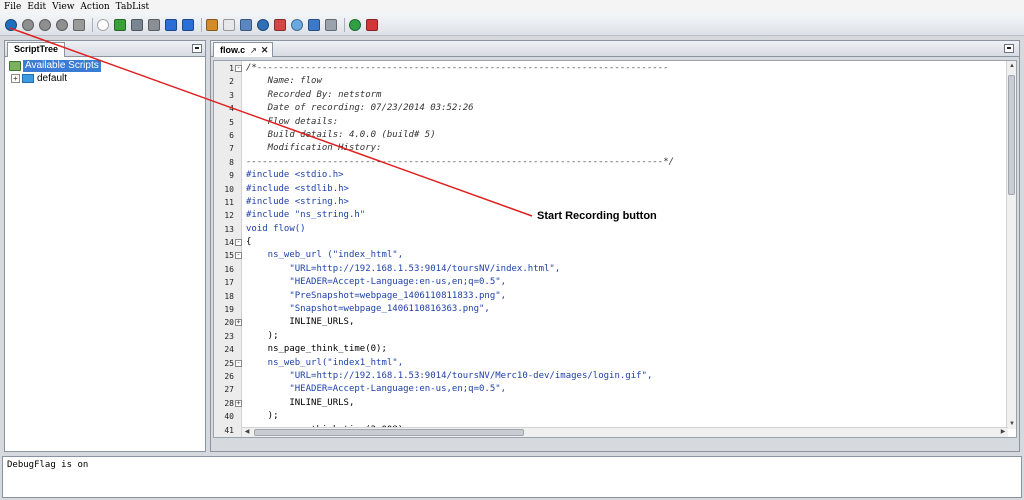 The width and height of the screenshot is (1024, 500). I want to click on report-button, so click(280, 25).